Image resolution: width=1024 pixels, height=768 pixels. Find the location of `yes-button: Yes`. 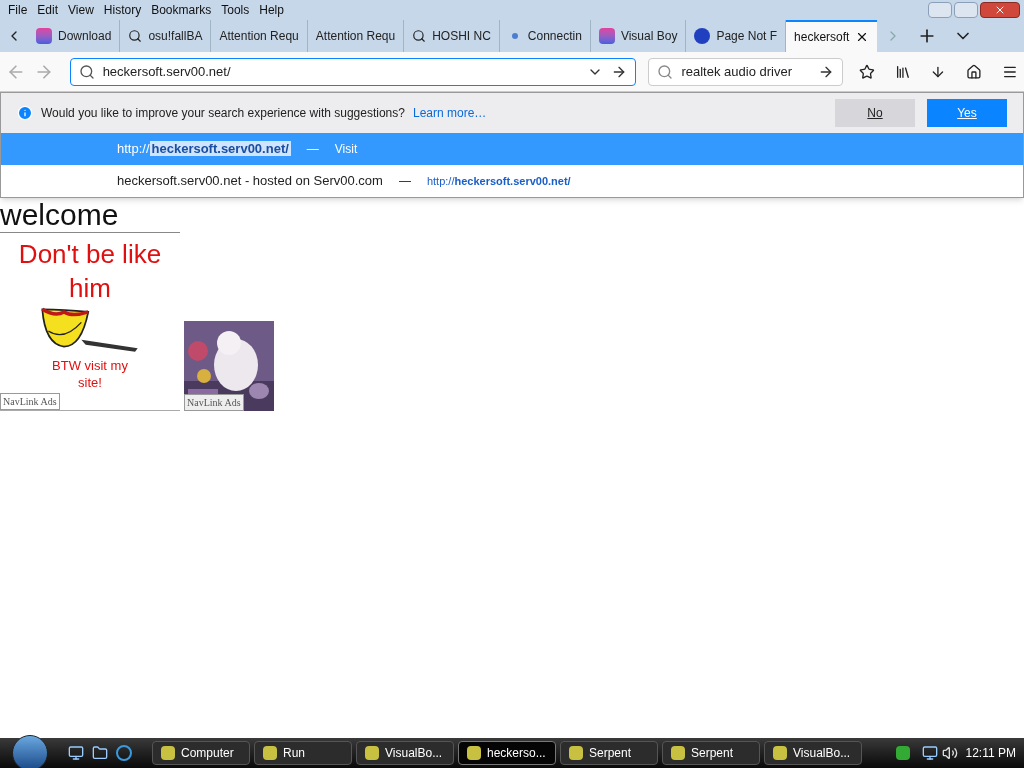

yes-button: Yes is located at coordinates (967, 113).